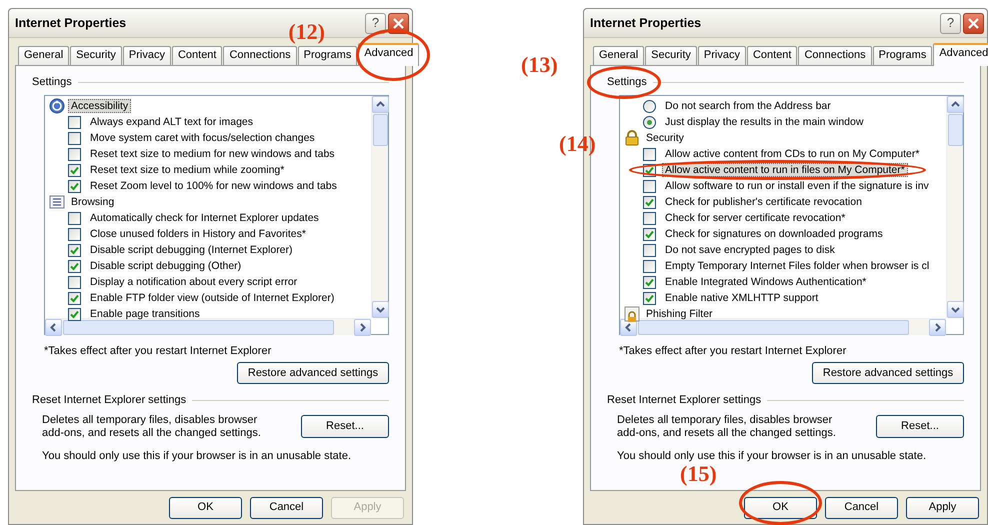  Describe the element at coordinates (755, 218) in the screenshot. I see `setting-label: Check for server certificate revocation*` at that location.